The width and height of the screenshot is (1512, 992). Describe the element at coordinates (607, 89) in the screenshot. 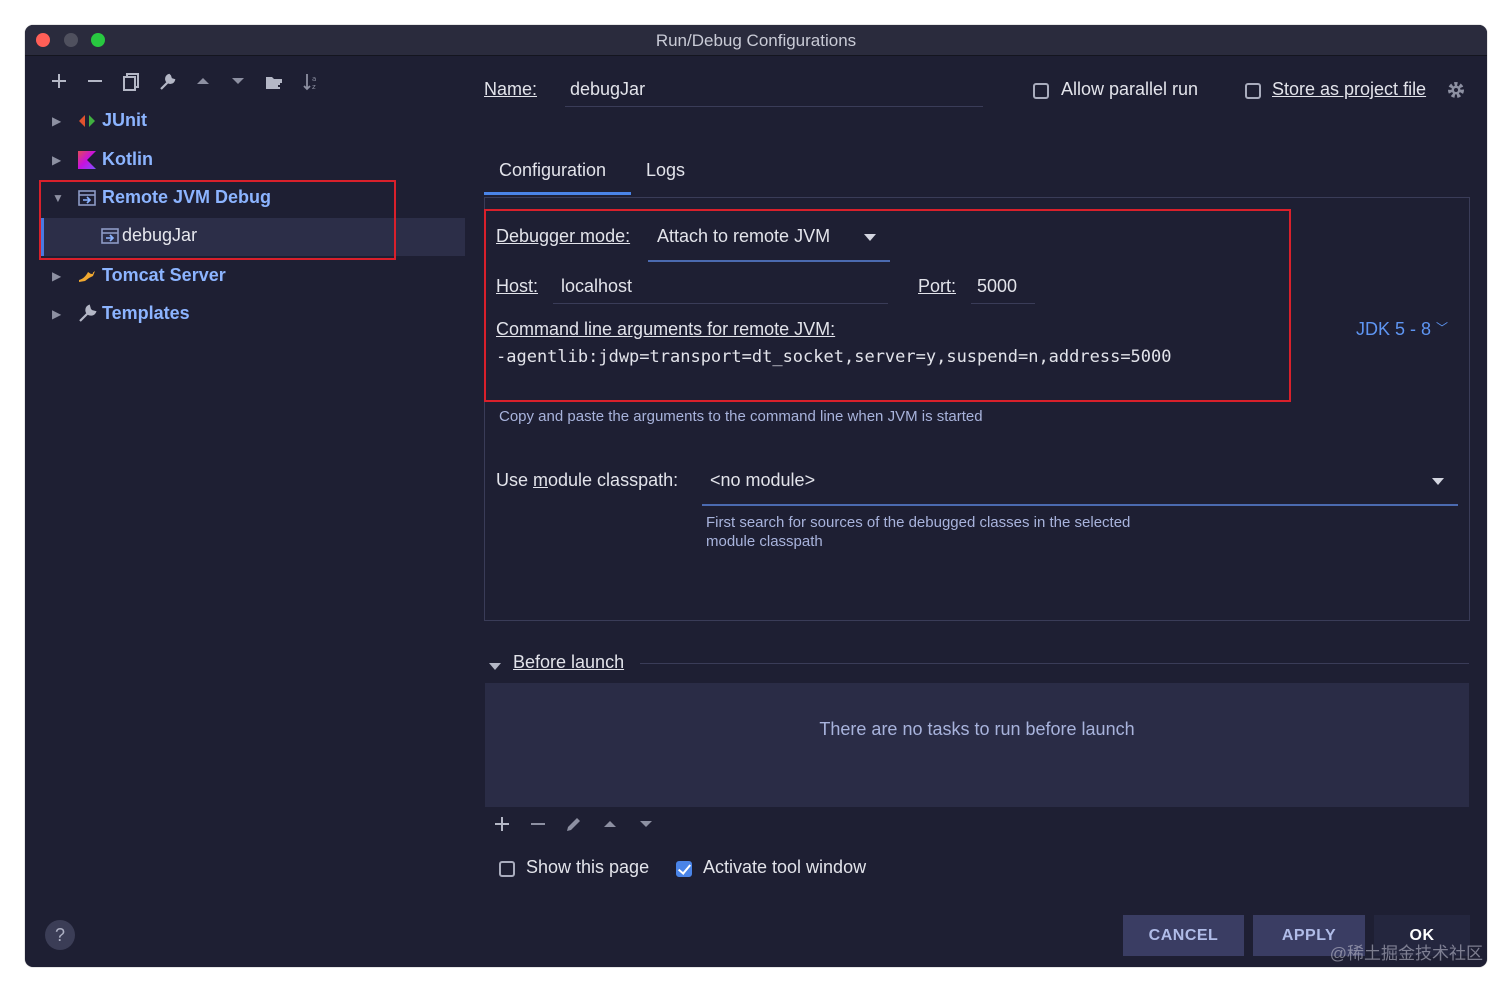

I see `name-field: debugJar` at that location.